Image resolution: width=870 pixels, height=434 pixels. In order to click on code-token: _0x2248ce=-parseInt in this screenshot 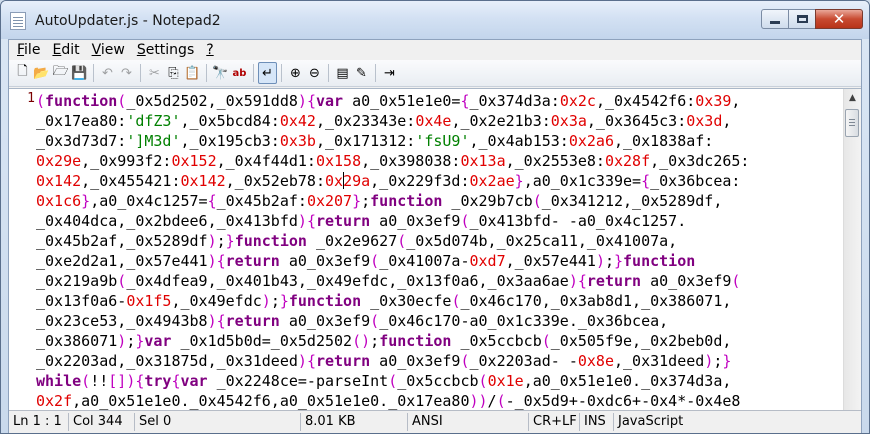, I will do `click(298, 381)`.